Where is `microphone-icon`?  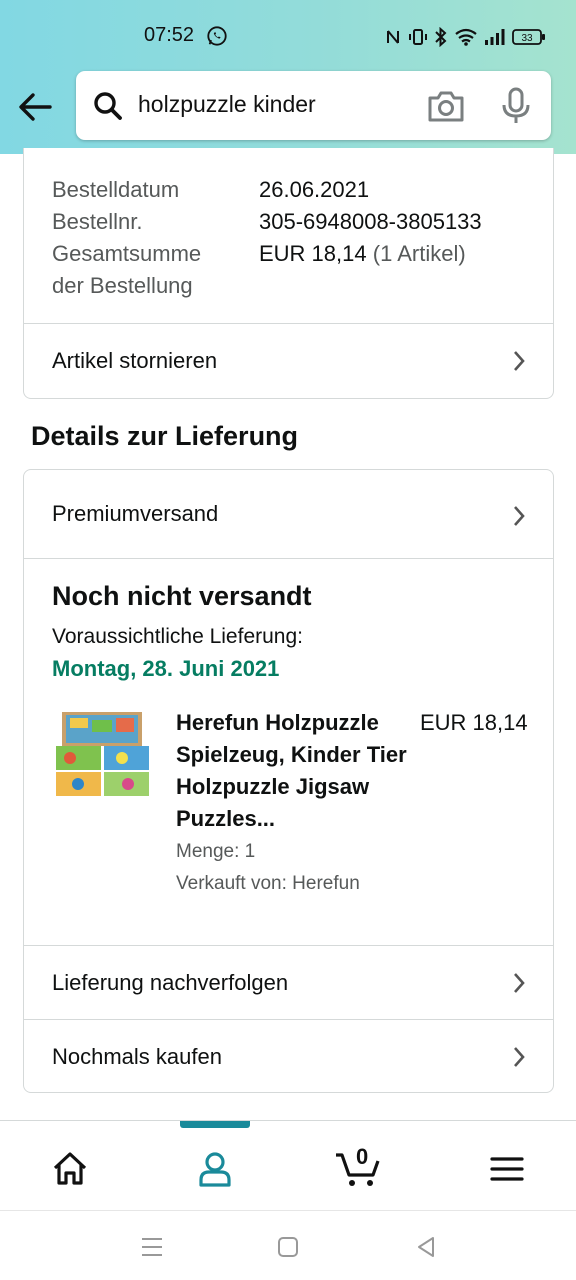
microphone-icon is located at coordinates (516, 106).